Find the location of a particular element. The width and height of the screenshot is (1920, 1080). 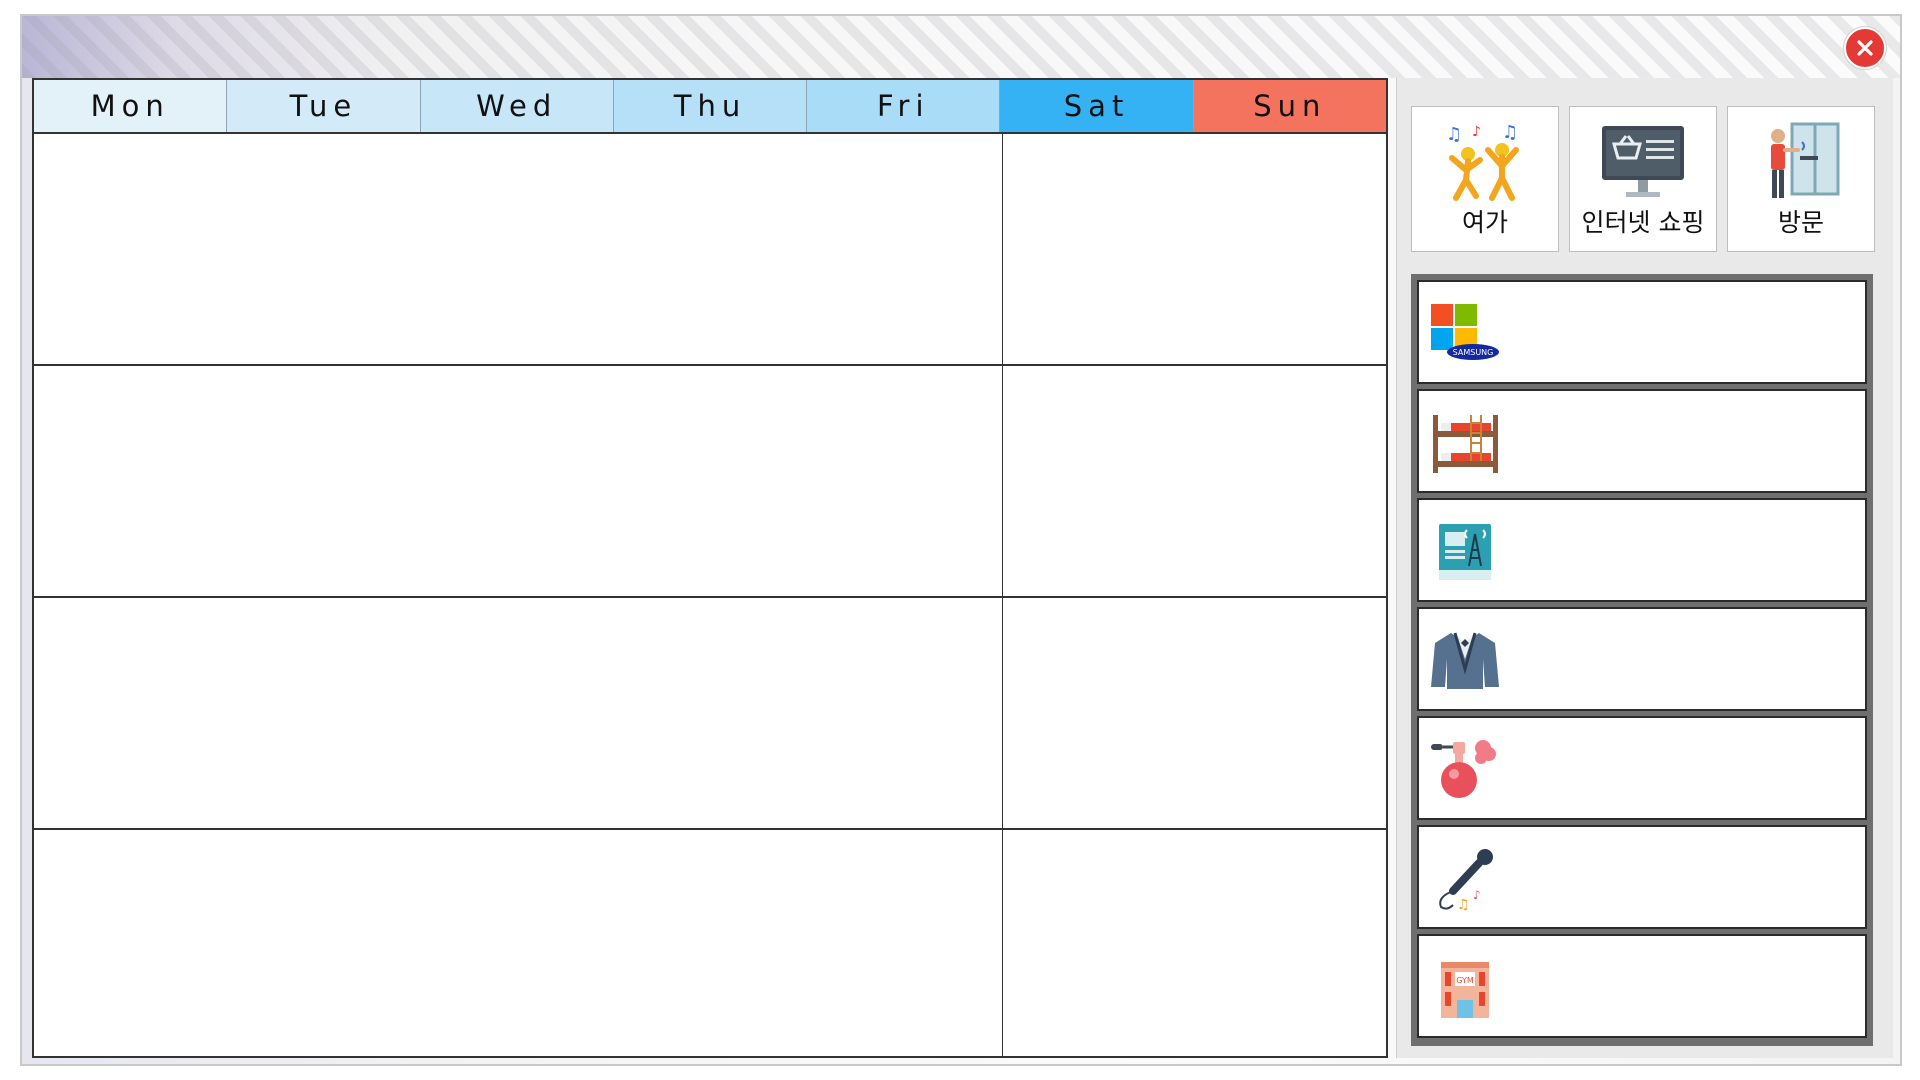

category-visit-label: 방문 is located at coordinates (1800, 222).